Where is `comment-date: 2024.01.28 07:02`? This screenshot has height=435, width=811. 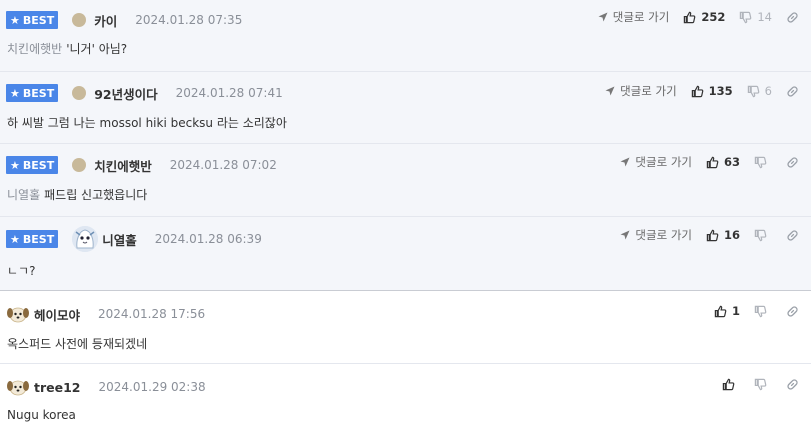 comment-date: 2024.01.28 07:02 is located at coordinates (223, 165).